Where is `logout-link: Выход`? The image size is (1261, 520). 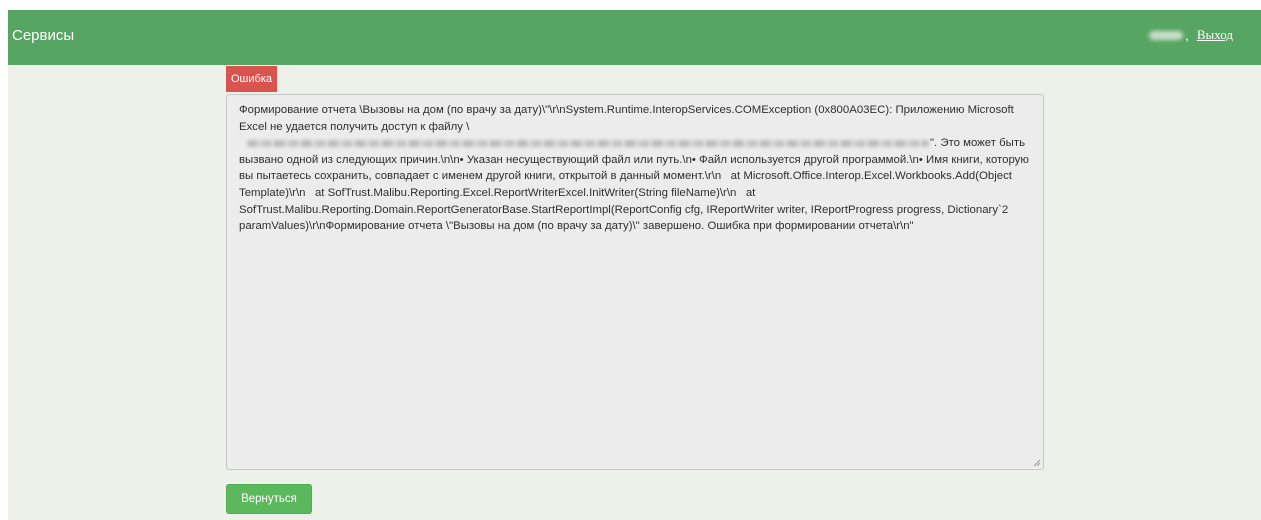
logout-link: Выход is located at coordinates (1215, 35).